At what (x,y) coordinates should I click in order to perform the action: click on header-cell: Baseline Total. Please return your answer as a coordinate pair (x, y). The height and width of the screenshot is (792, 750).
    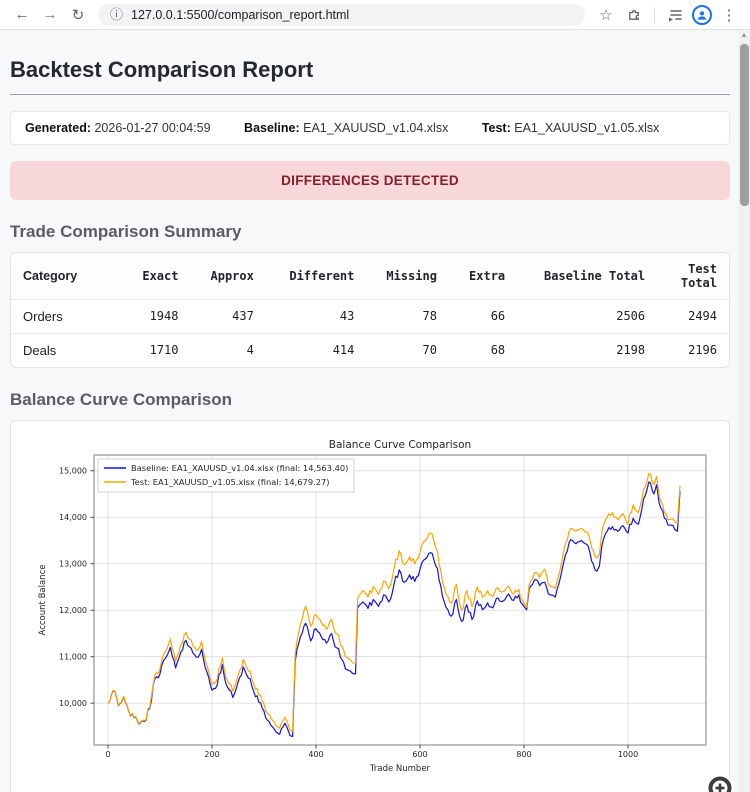
    Looking at the image, I should click on (587, 276).